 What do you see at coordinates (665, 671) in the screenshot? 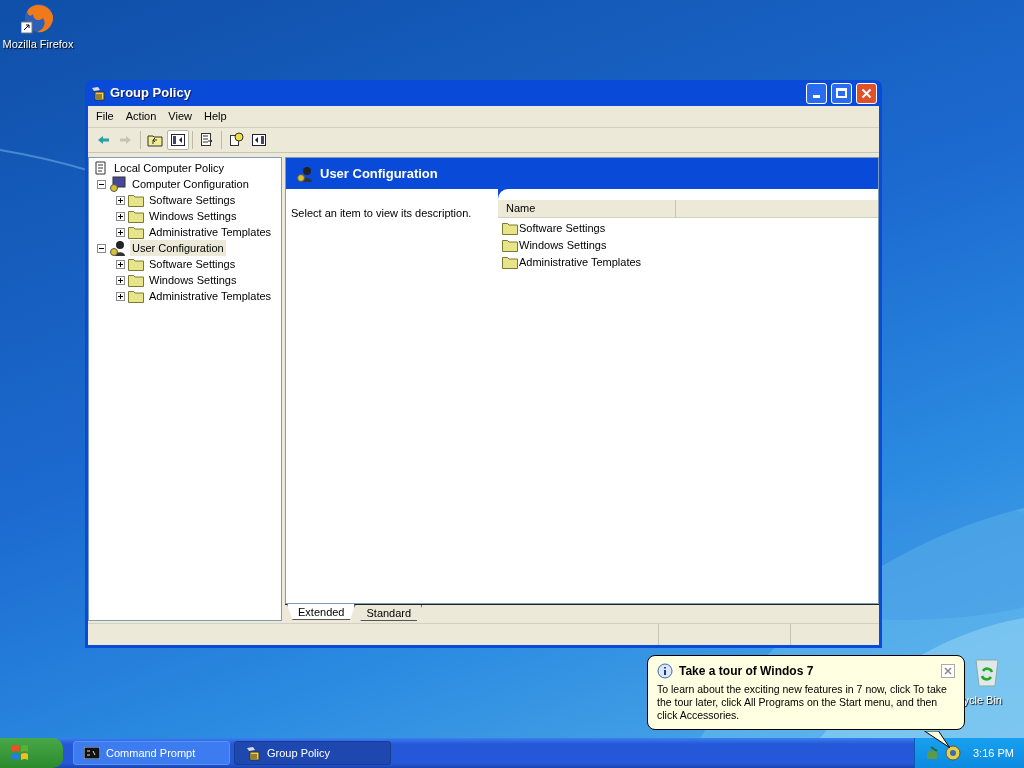
I see `info-icon` at bounding box center [665, 671].